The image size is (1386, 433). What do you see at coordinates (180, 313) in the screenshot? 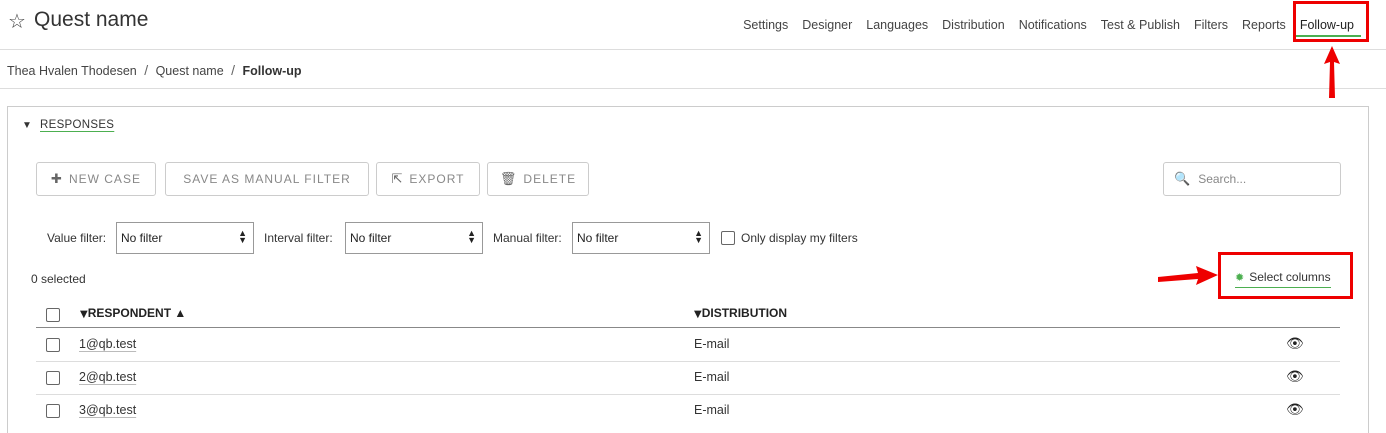
I see `sort-asc-icon: ▲` at bounding box center [180, 313].